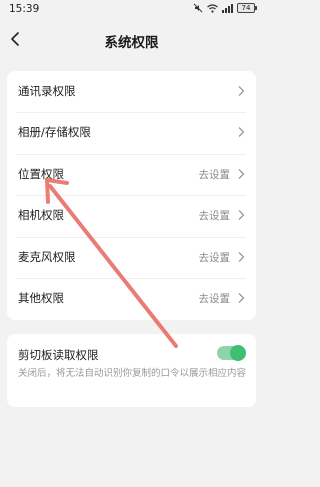 This screenshot has width=320, height=487. I want to click on toggle-knob, so click(238, 353).